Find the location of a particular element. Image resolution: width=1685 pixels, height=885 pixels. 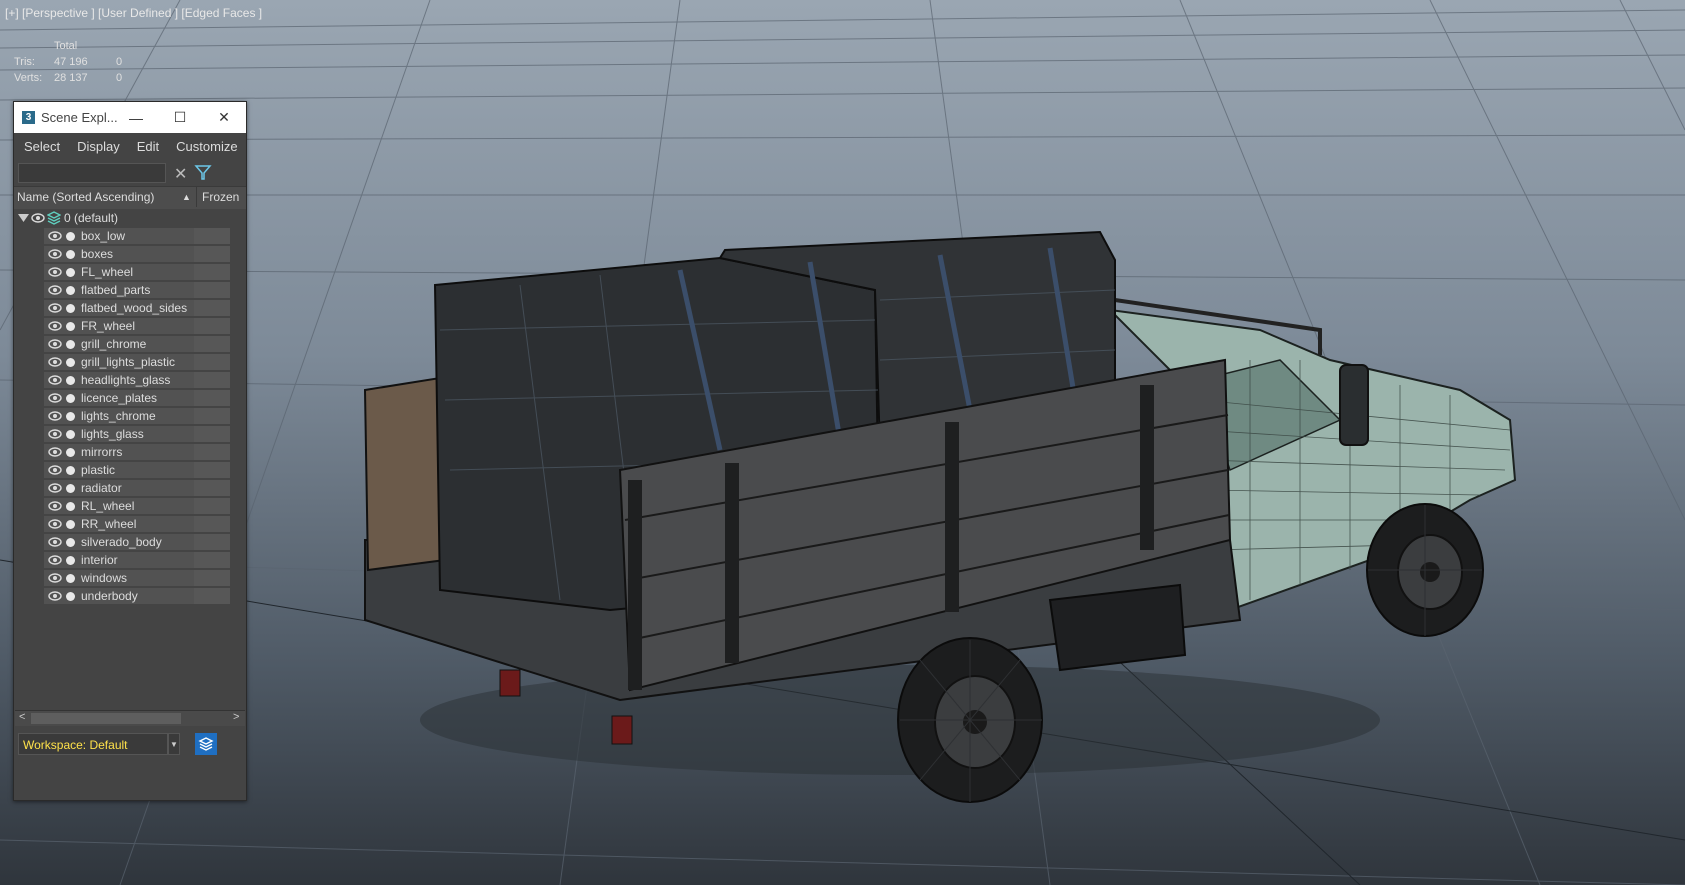

column-frozen-header: Frozen is located at coordinates (217, 197).